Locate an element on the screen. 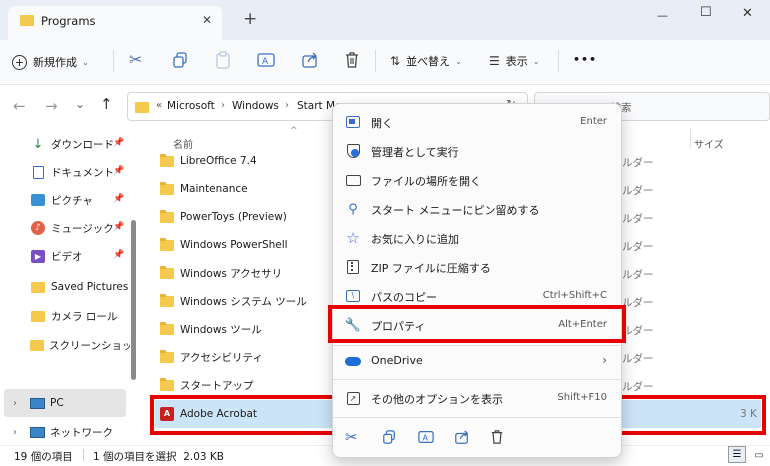 This screenshot has width=770, height=466. zip-icon is located at coordinates (353, 267).